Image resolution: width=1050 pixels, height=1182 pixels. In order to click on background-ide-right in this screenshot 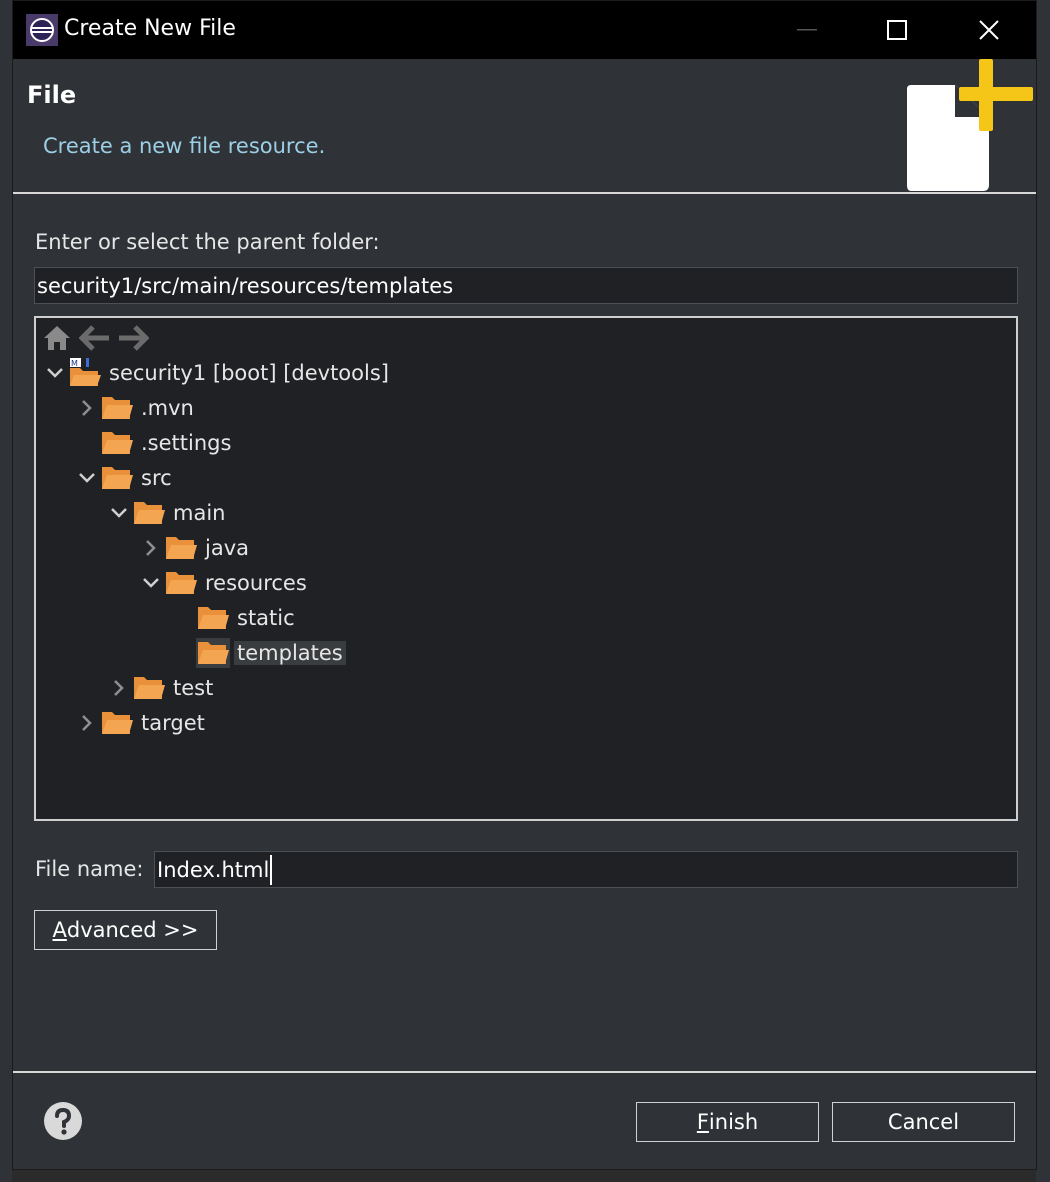, I will do `click(1043, 591)`.